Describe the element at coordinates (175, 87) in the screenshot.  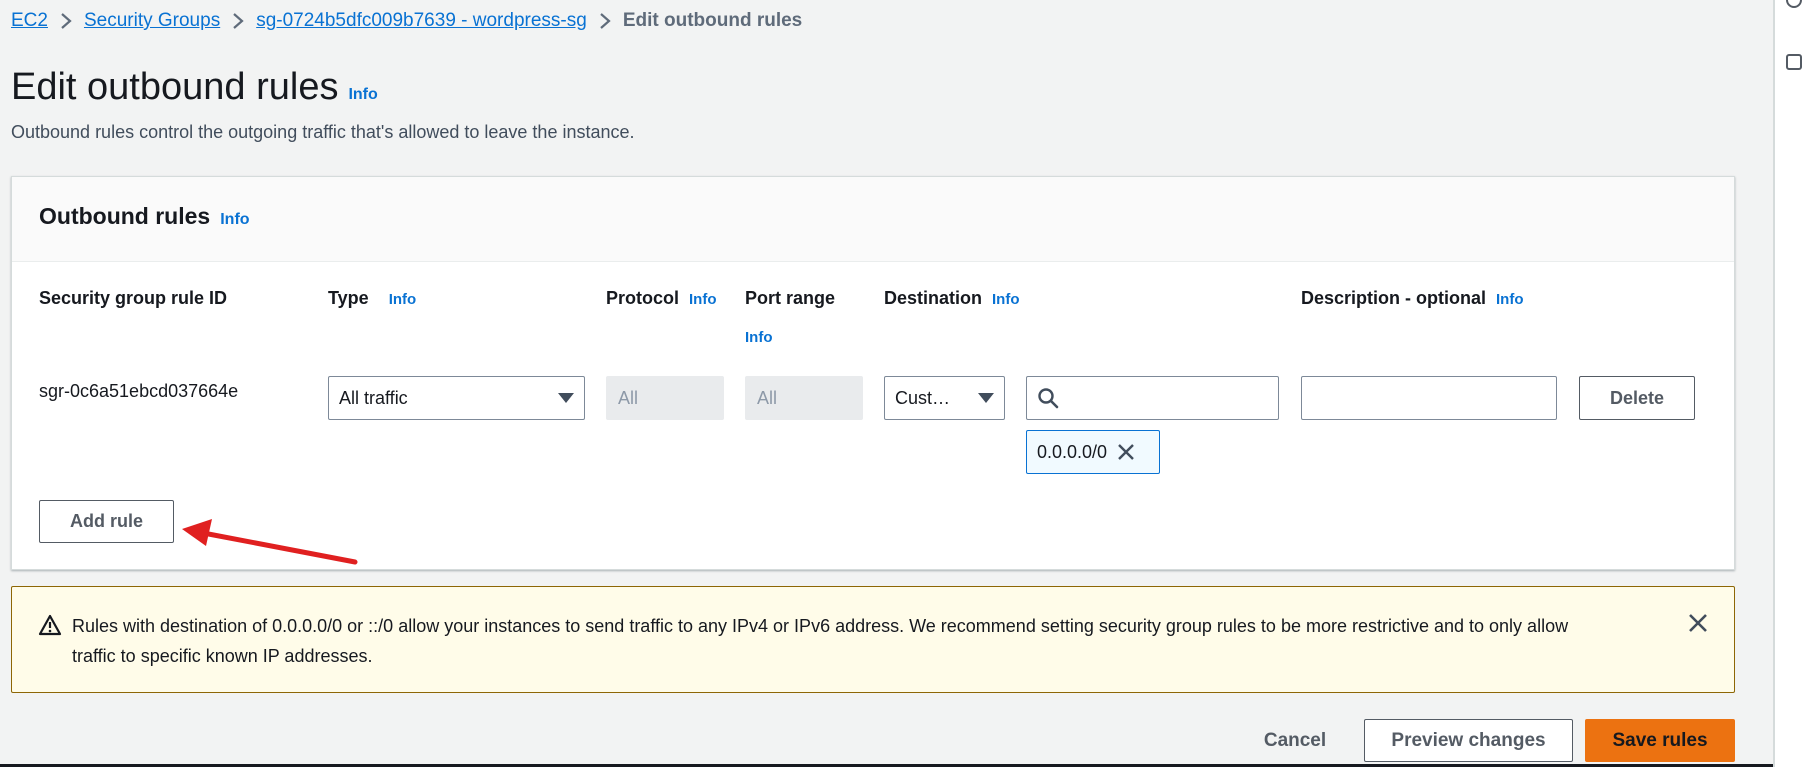
I see `page-title-text: Edit outbound rules` at that location.